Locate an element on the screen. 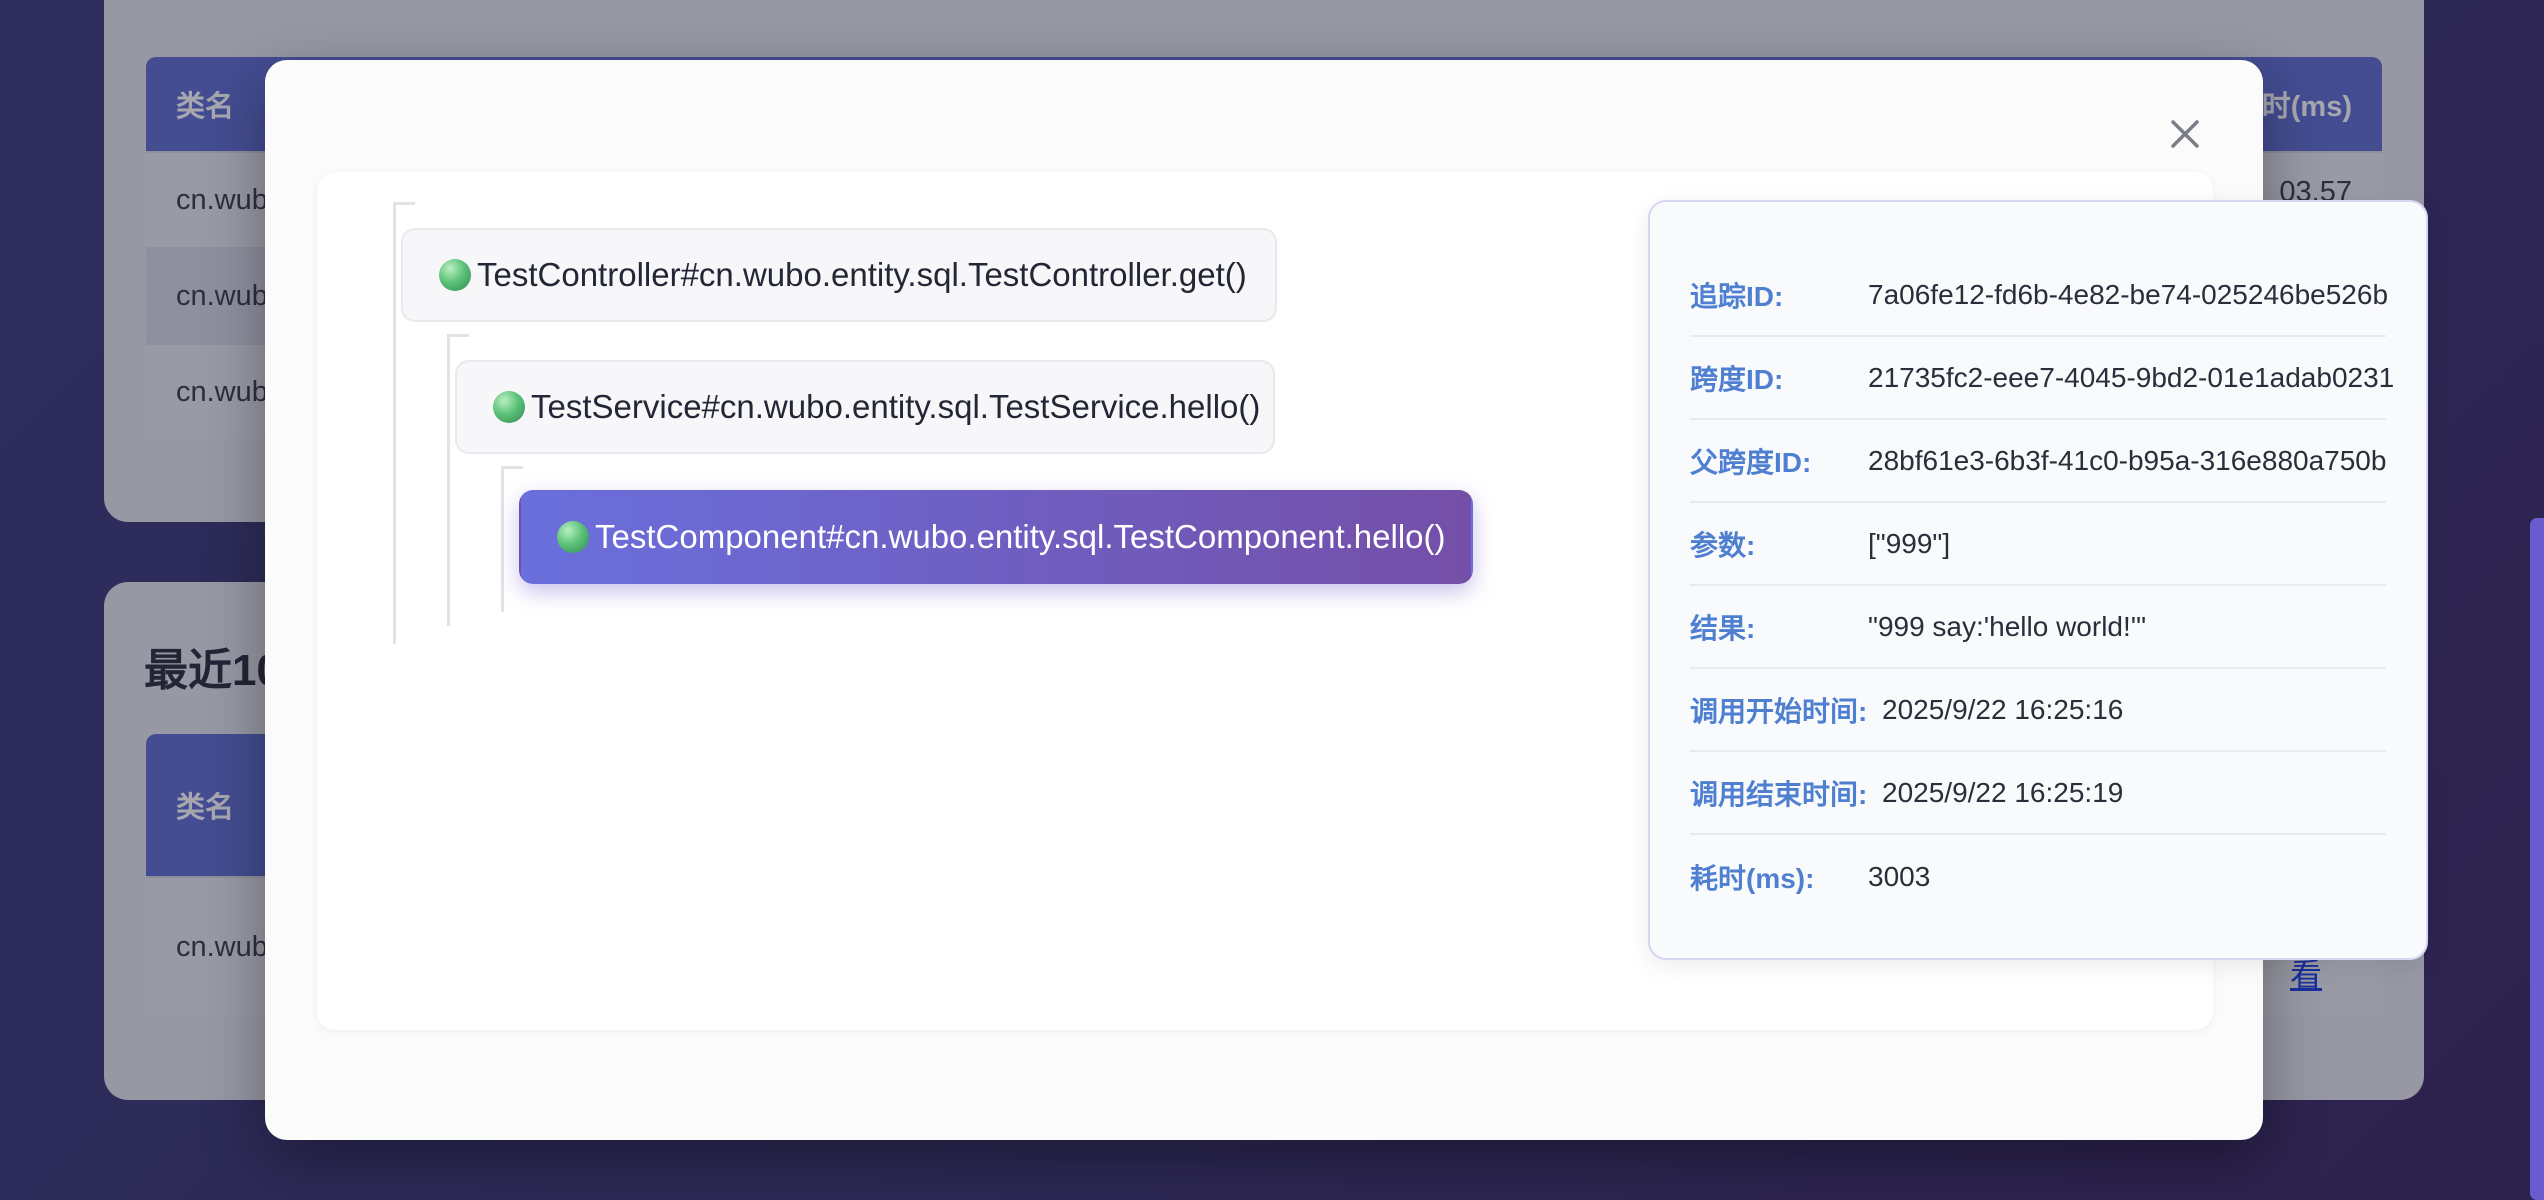 The image size is (2544, 1200). close-button is located at coordinates (2185, 134).